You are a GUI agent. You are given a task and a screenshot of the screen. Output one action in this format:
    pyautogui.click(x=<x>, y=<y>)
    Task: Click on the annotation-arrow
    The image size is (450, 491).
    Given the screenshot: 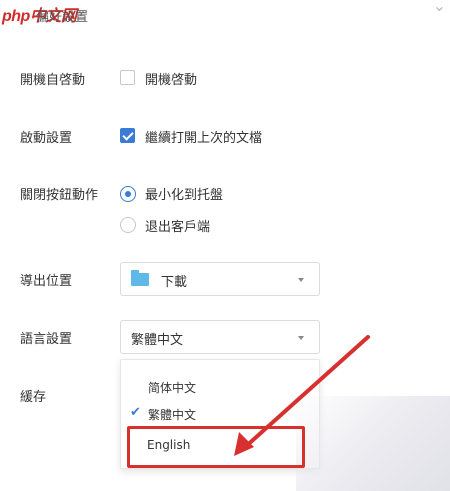 What is the action you would take?
    pyautogui.click(x=302, y=395)
    